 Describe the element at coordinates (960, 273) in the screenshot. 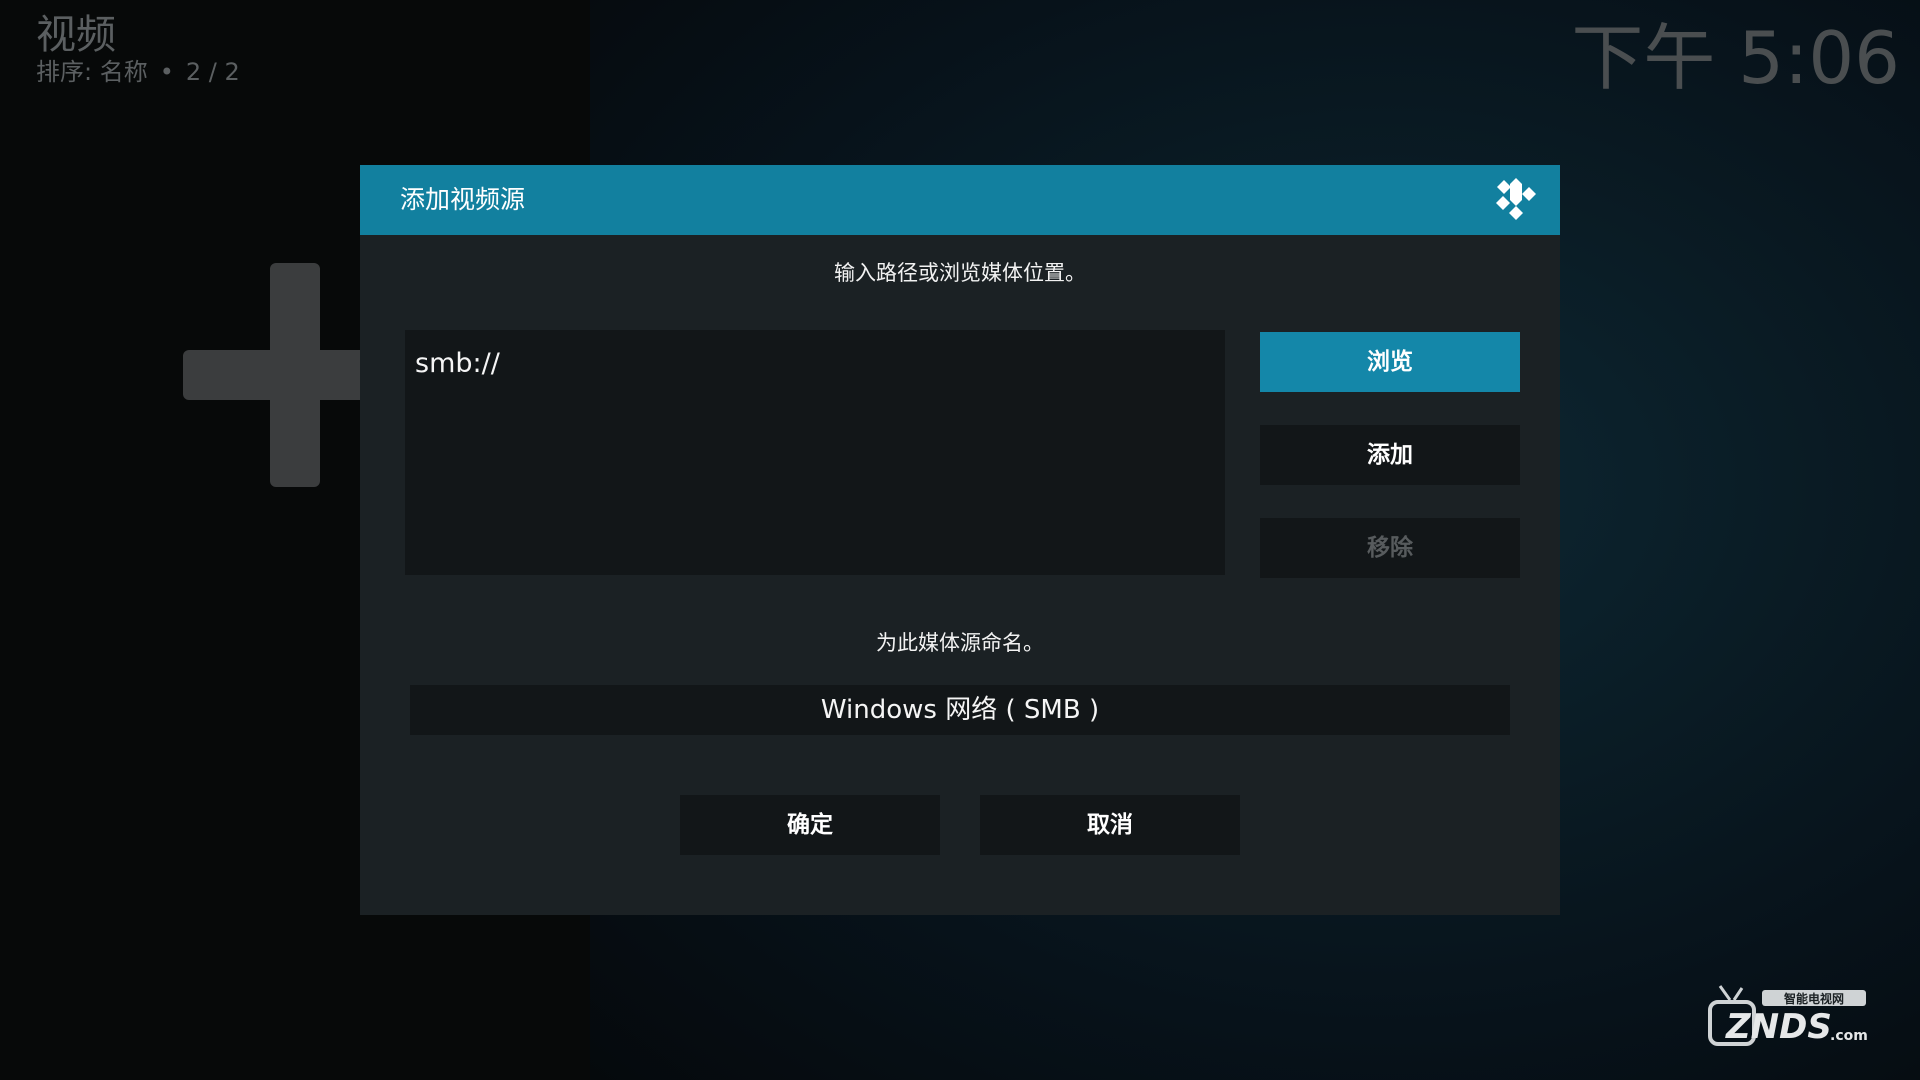

I see `path-prompt: 输入路径或浏览媒体位置。` at that location.